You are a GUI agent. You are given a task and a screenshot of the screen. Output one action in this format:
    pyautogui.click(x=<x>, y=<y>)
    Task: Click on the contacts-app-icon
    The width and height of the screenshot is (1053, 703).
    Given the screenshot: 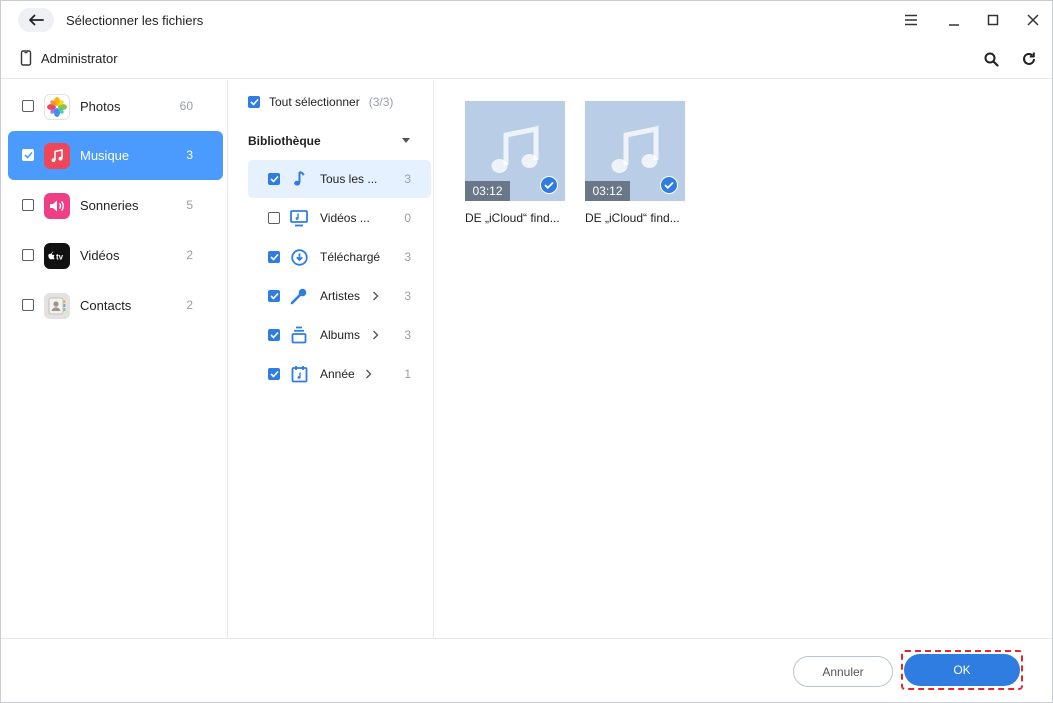 What is the action you would take?
    pyautogui.click(x=57, y=306)
    